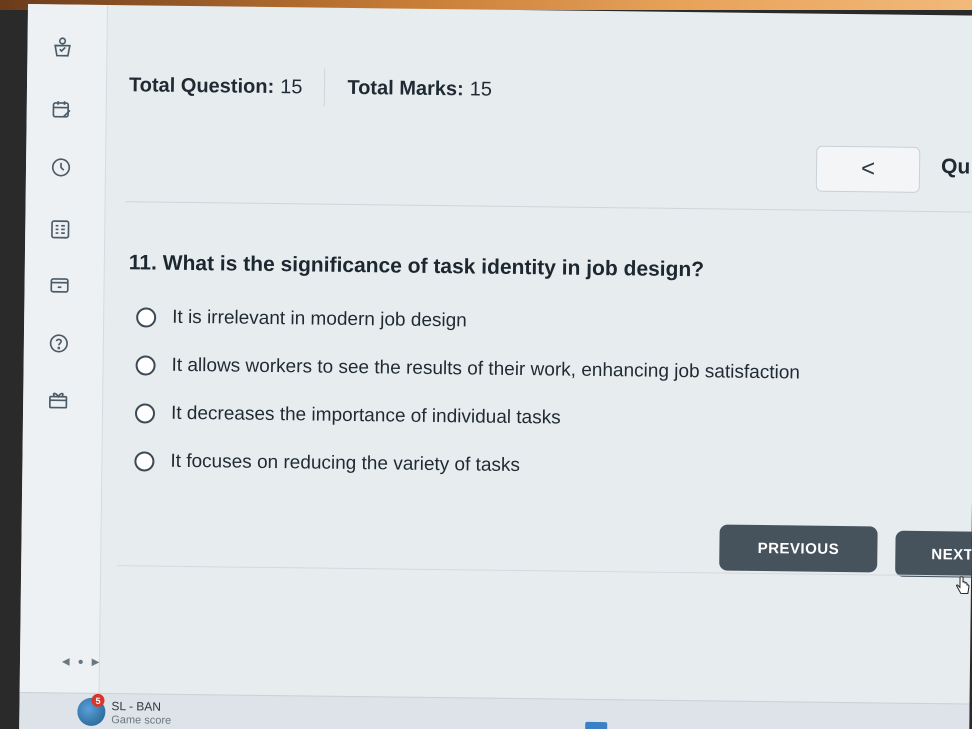  Describe the element at coordinates (58, 399) in the screenshot. I see `gift-icon` at that location.